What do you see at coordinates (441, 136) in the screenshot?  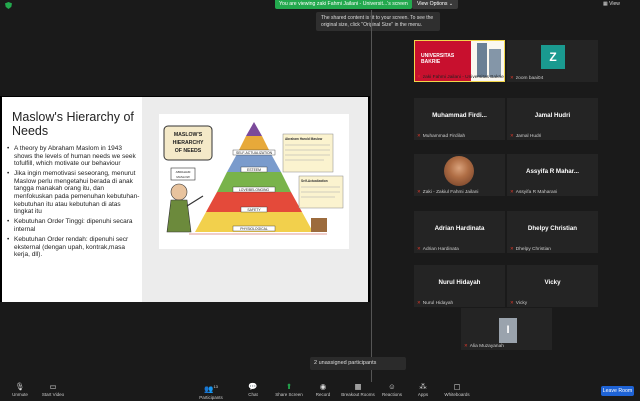 I see `participant-name: ✕ Muhammad Firdilah` at bounding box center [441, 136].